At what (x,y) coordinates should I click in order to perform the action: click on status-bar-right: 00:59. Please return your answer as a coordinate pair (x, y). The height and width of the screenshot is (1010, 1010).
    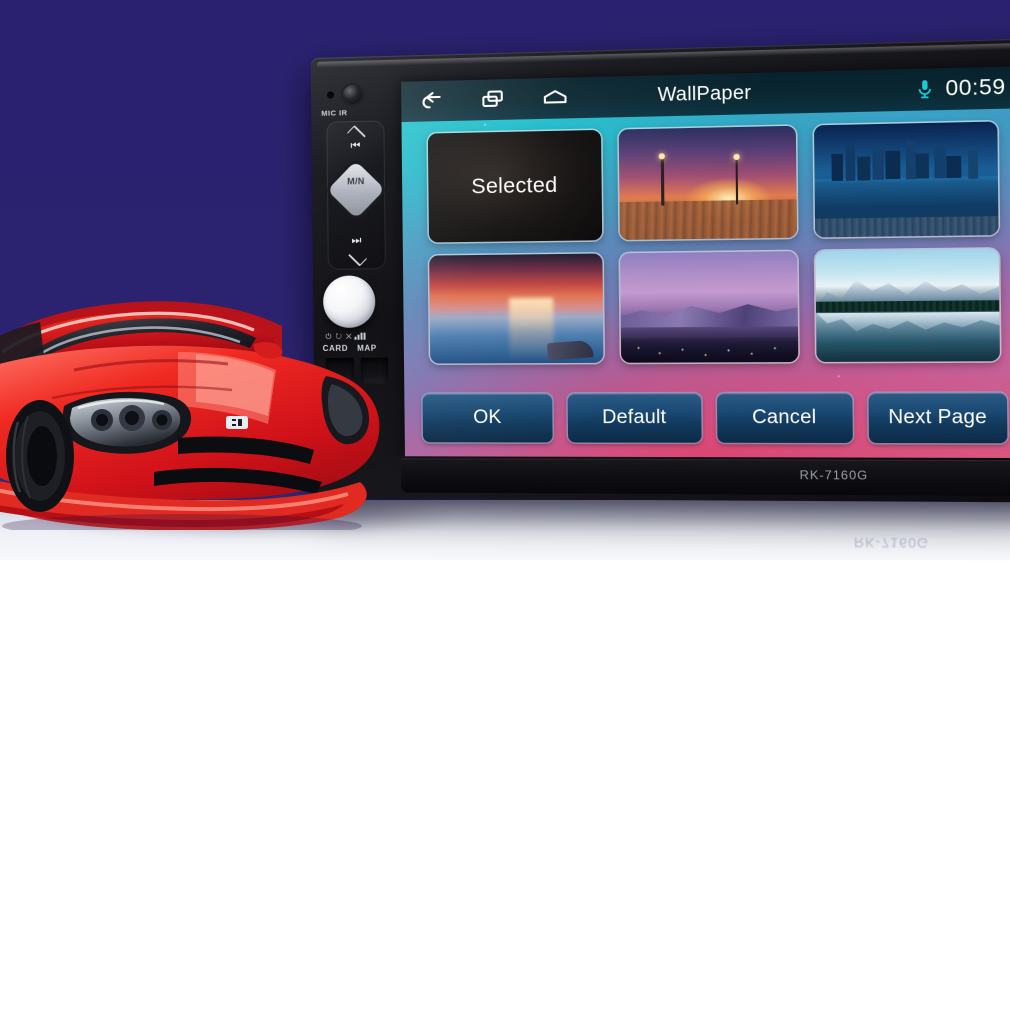
    Looking at the image, I should click on (962, 88).